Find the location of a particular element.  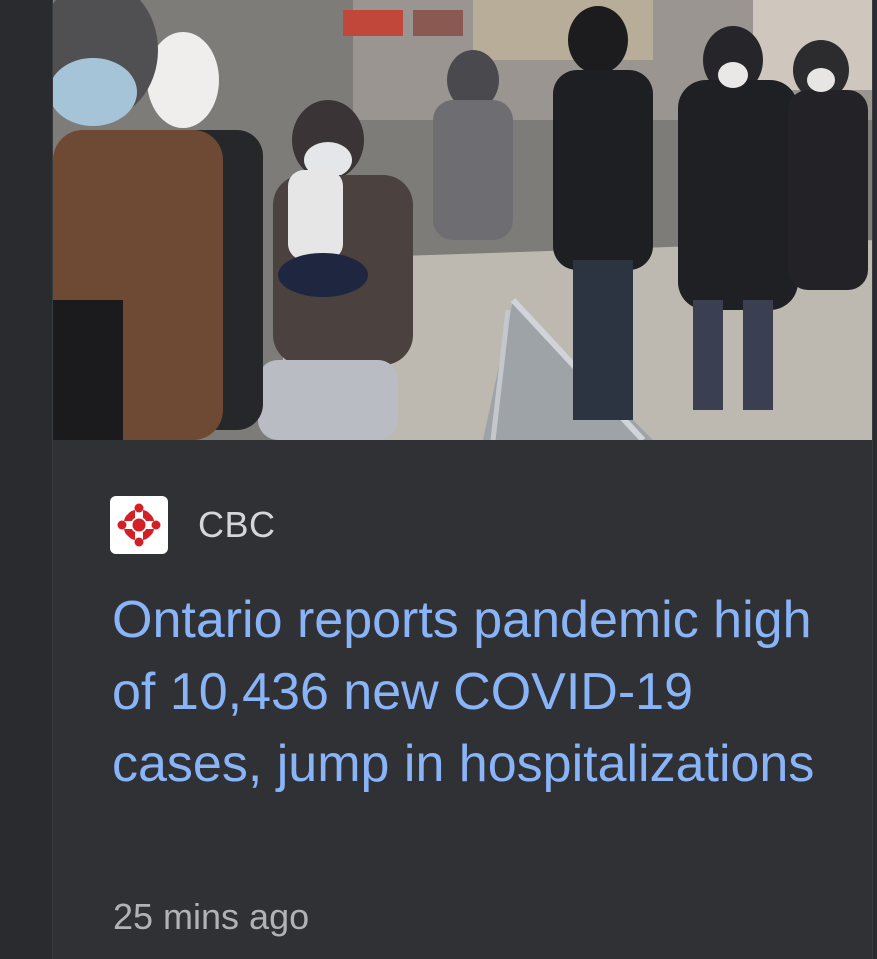

source-row: CBC is located at coordinates (193, 525).